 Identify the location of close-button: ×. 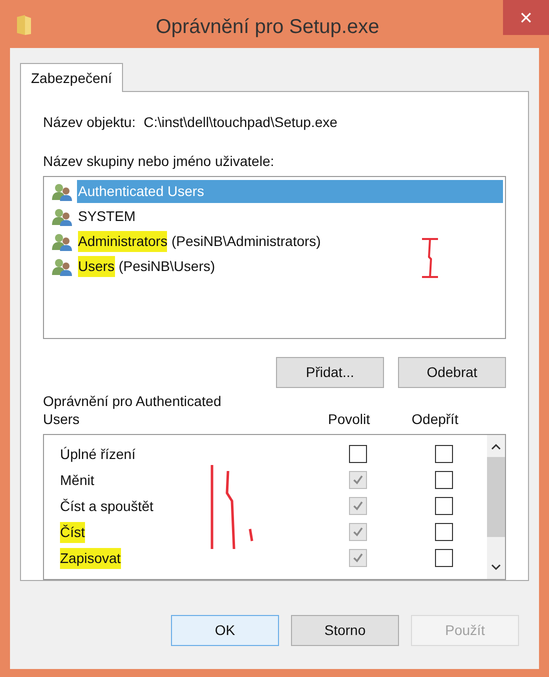
(526, 17).